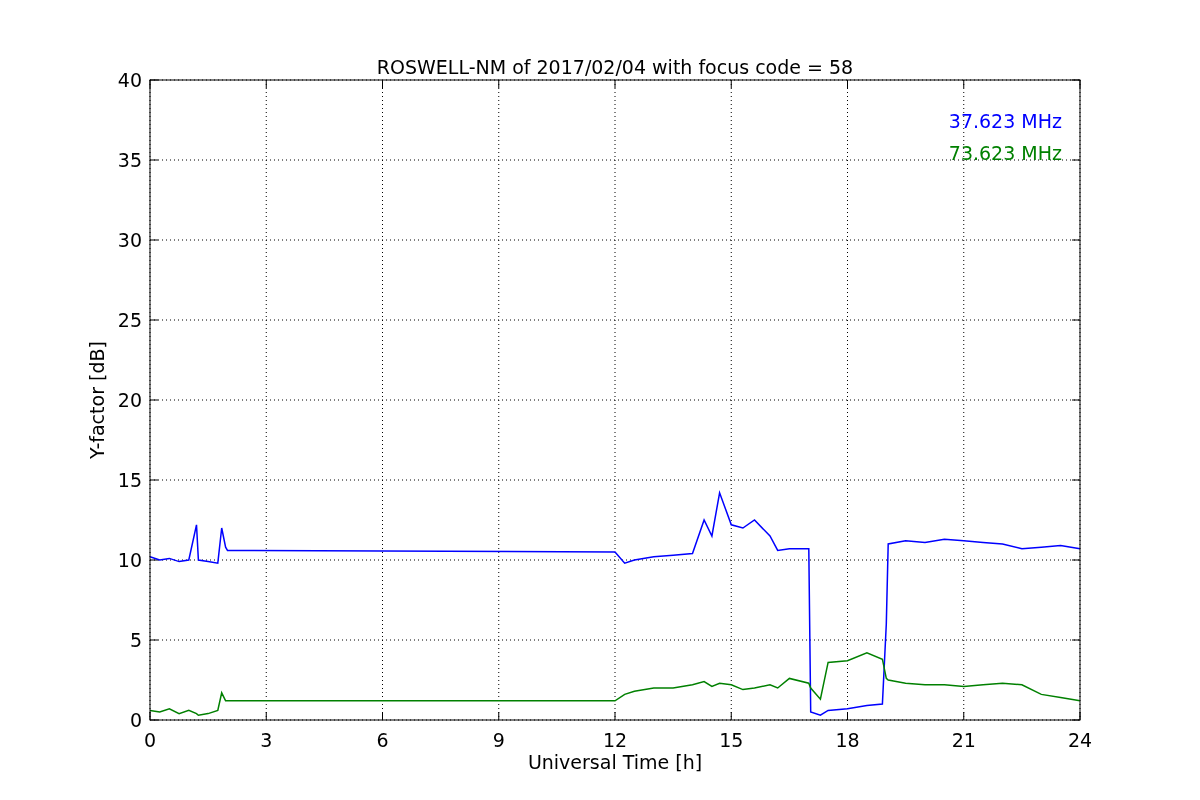  Describe the element at coordinates (731, 740) in the screenshot. I see `x-tick-label: 15` at that location.